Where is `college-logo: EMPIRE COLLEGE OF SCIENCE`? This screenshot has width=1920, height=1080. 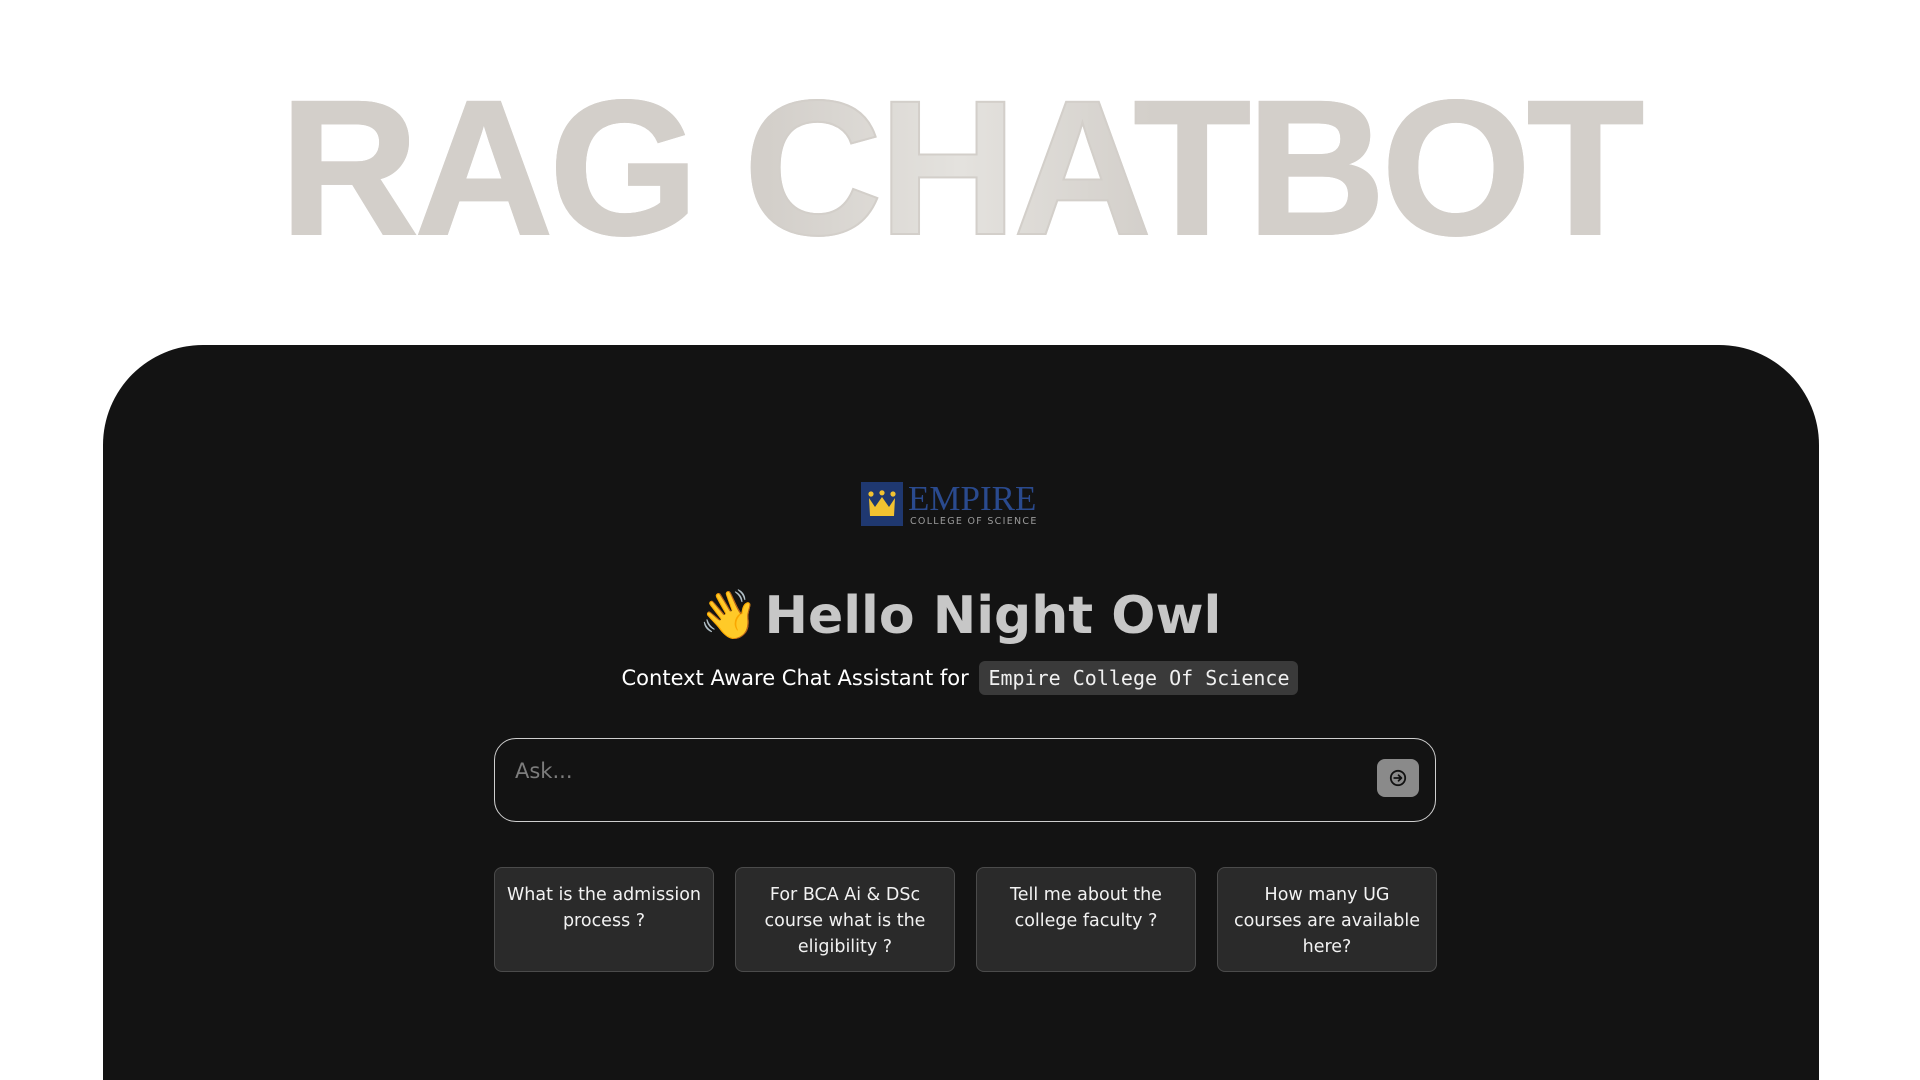 college-logo: EMPIRE COLLEGE OF SCIENCE is located at coordinates (962, 504).